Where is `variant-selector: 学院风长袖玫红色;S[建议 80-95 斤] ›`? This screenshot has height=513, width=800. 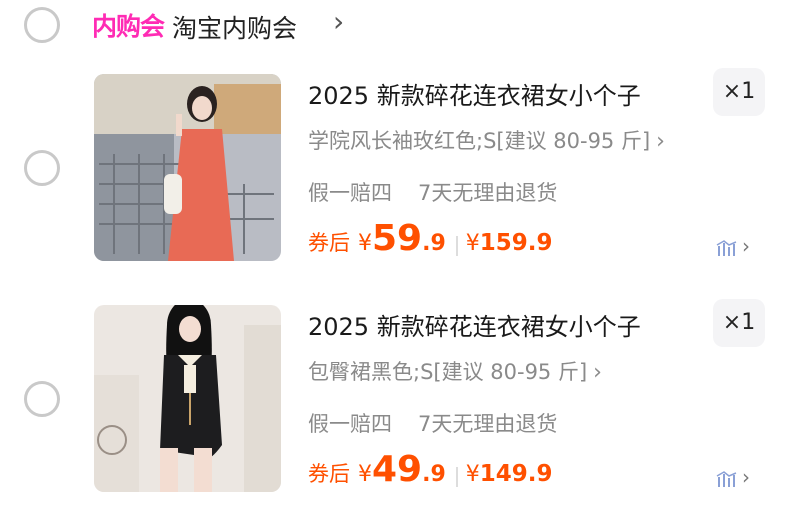
variant-selector: 学院风长袖玫红色;S[建议 80-95 斤] › is located at coordinates (486, 140).